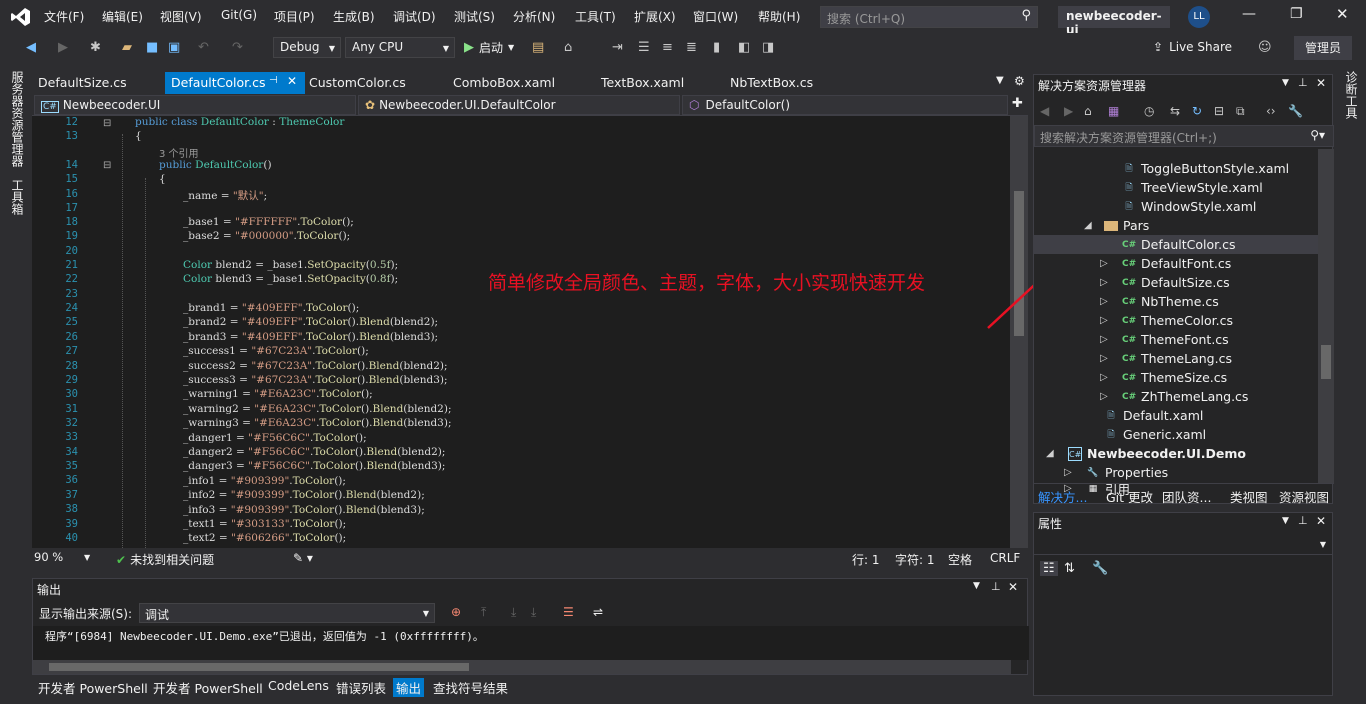  I want to click on refresh-icon: ↻, so click(1203, 111).